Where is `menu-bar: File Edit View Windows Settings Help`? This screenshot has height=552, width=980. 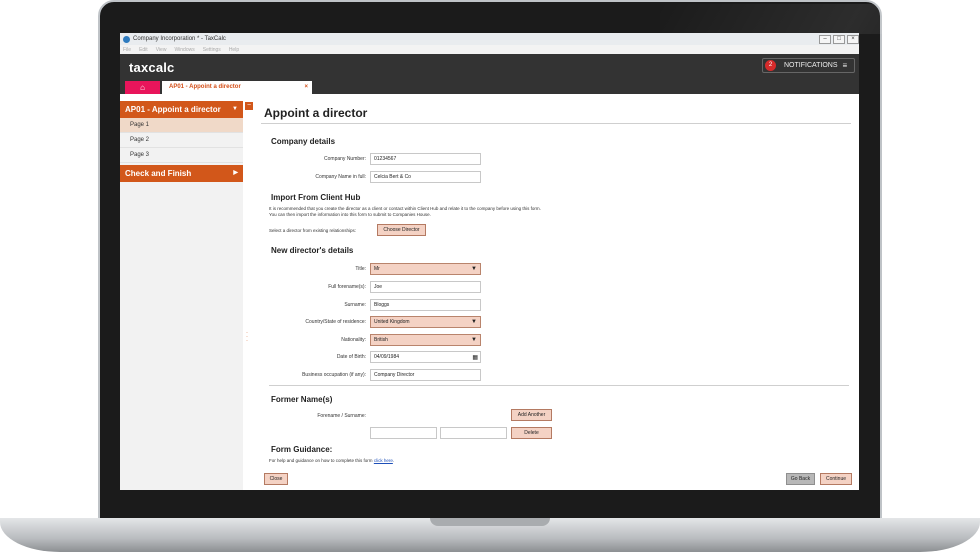
menu-bar: File Edit View Windows Settings Help is located at coordinates (489, 49).